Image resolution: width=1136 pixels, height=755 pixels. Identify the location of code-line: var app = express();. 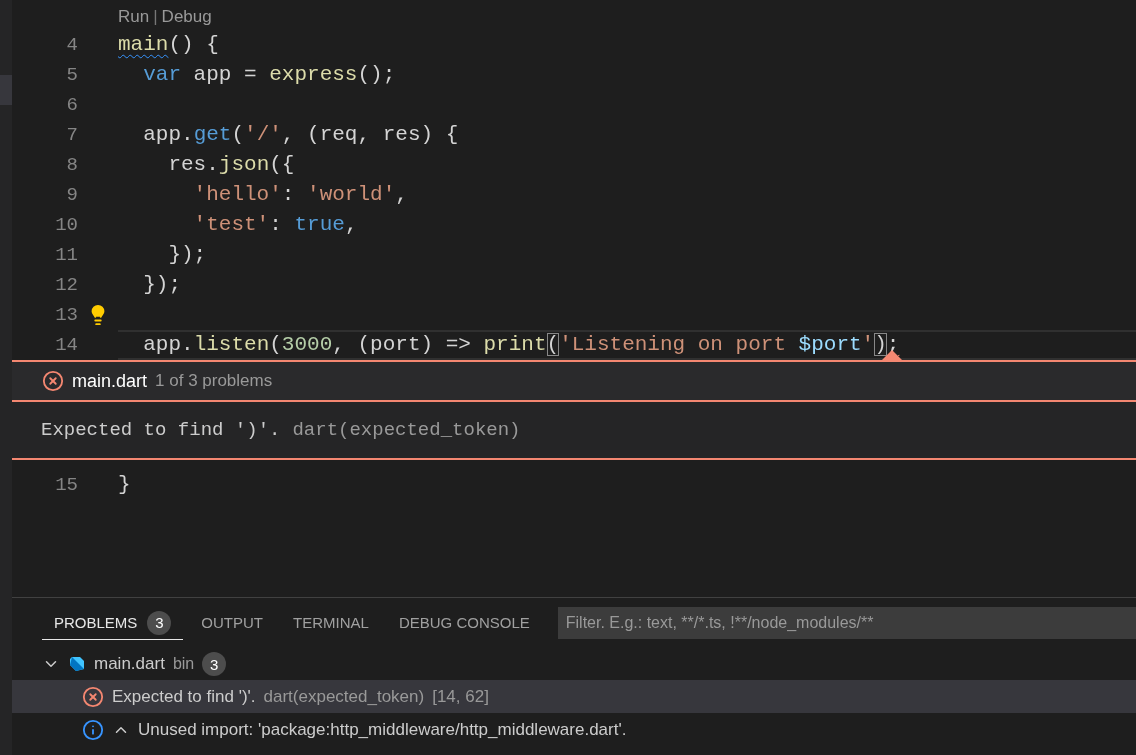
(269, 74).